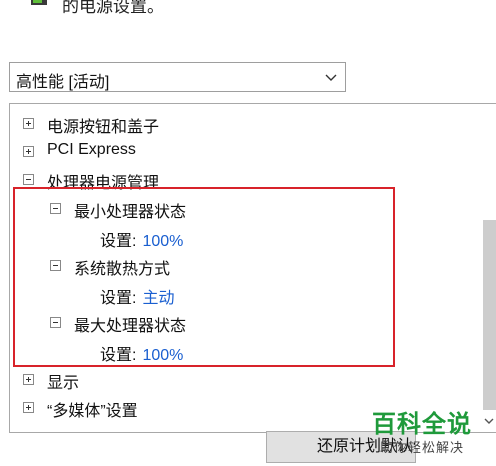 The height and width of the screenshot is (466, 496). What do you see at coordinates (158, 298) in the screenshot?
I see `setting-value: 主动` at bounding box center [158, 298].